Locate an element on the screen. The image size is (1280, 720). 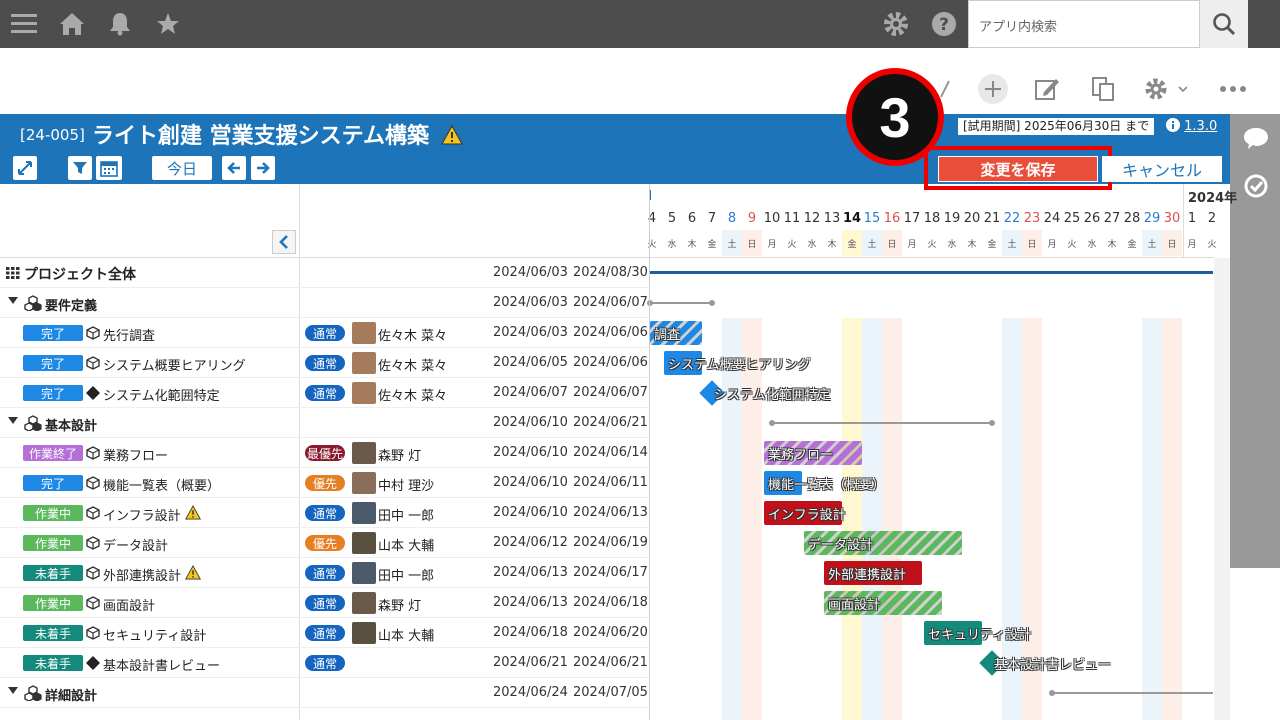
expand-button is located at coordinates (25, 168).